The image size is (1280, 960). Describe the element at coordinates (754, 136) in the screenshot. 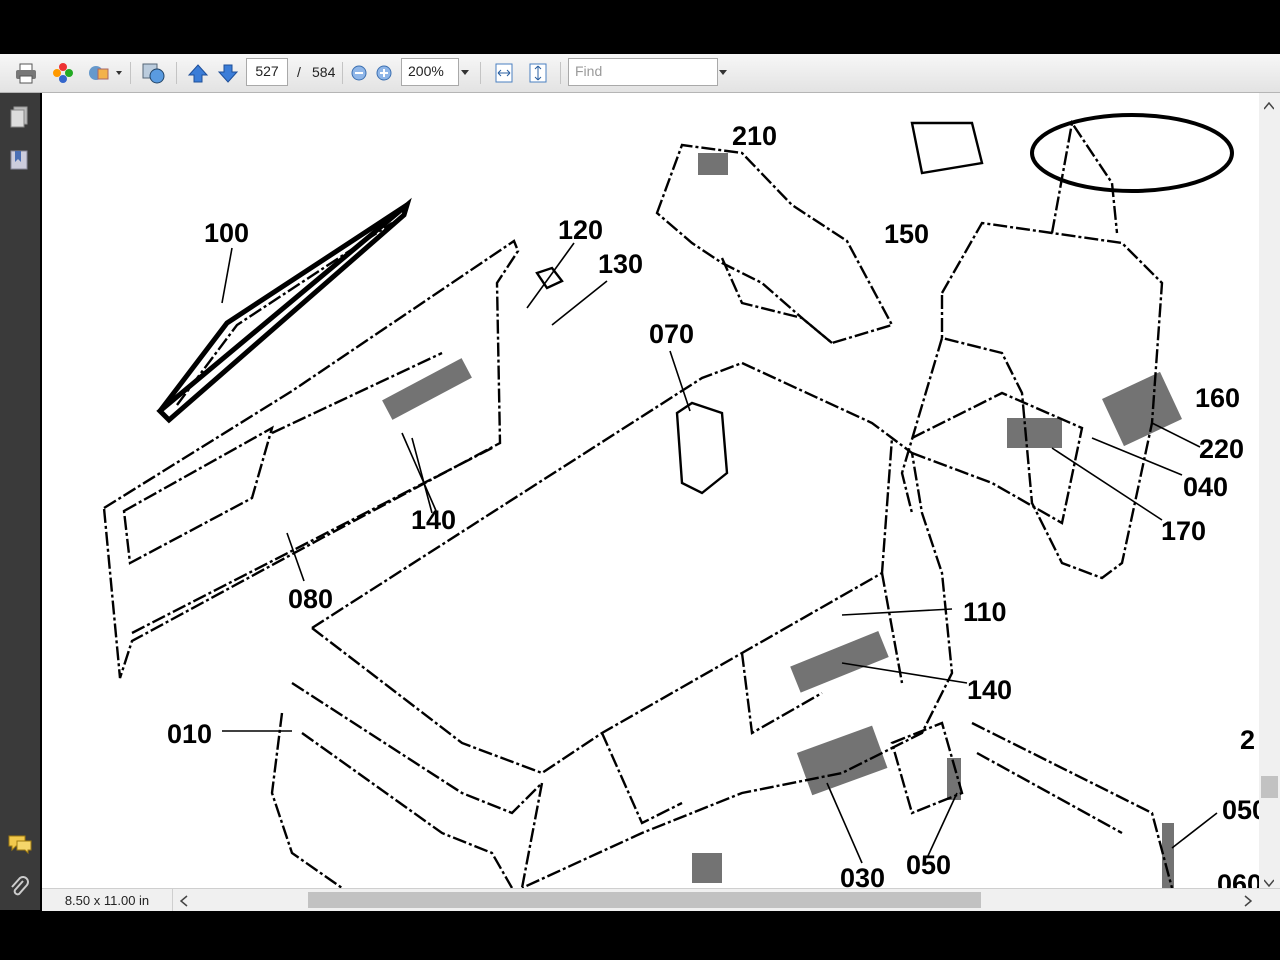

I see `part-label-210: 210` at that location.